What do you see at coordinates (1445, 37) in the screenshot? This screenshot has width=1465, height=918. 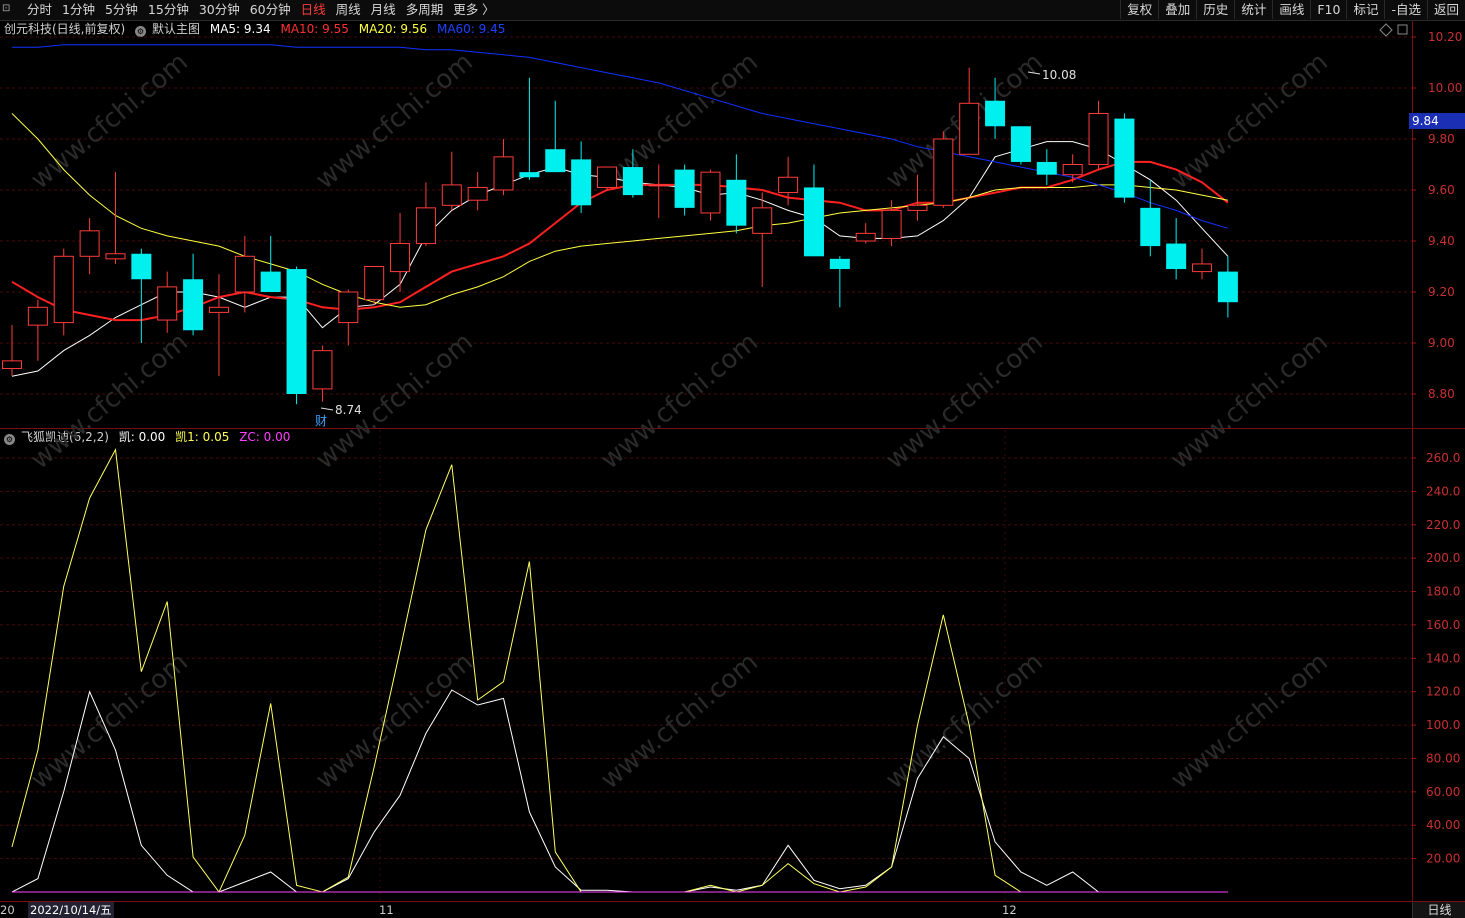 I see `price-tick-label: 10.20` at bounding box center [1445, 37].